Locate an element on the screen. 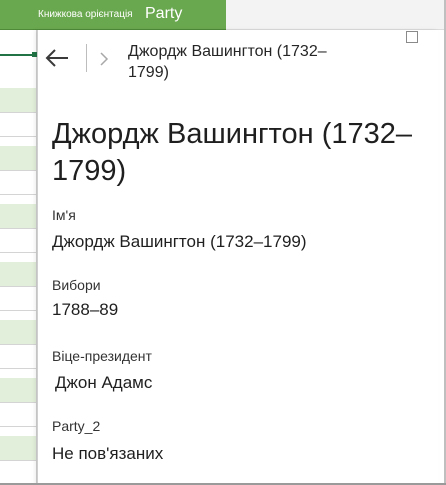 The width and height of the screenshot is (446, 485). forward-button is located at coordinates (104, 59).